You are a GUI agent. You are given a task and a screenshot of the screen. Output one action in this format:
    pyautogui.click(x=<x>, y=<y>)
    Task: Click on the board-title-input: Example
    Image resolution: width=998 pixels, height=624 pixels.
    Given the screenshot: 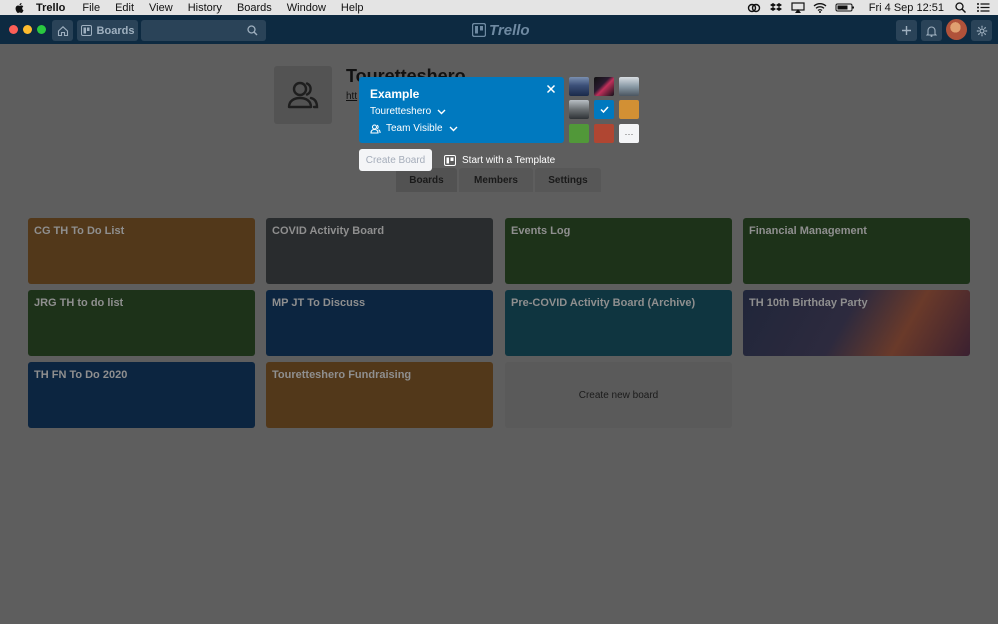 What is the action you would take?
    pyautogui.click(x=394, y=94)
    